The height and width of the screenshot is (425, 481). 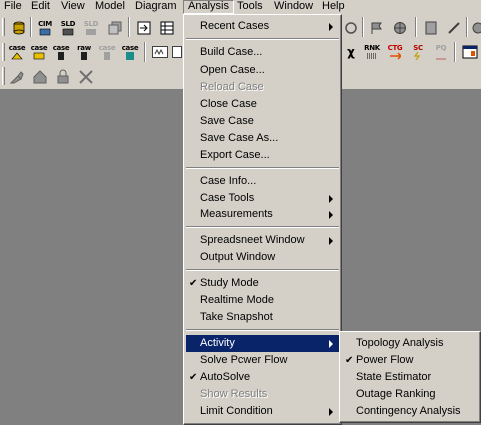 What do you see at coordinates (441, 52) in the screenshot?
I see `pq-button: PQ` at bounding box center [441, 52].